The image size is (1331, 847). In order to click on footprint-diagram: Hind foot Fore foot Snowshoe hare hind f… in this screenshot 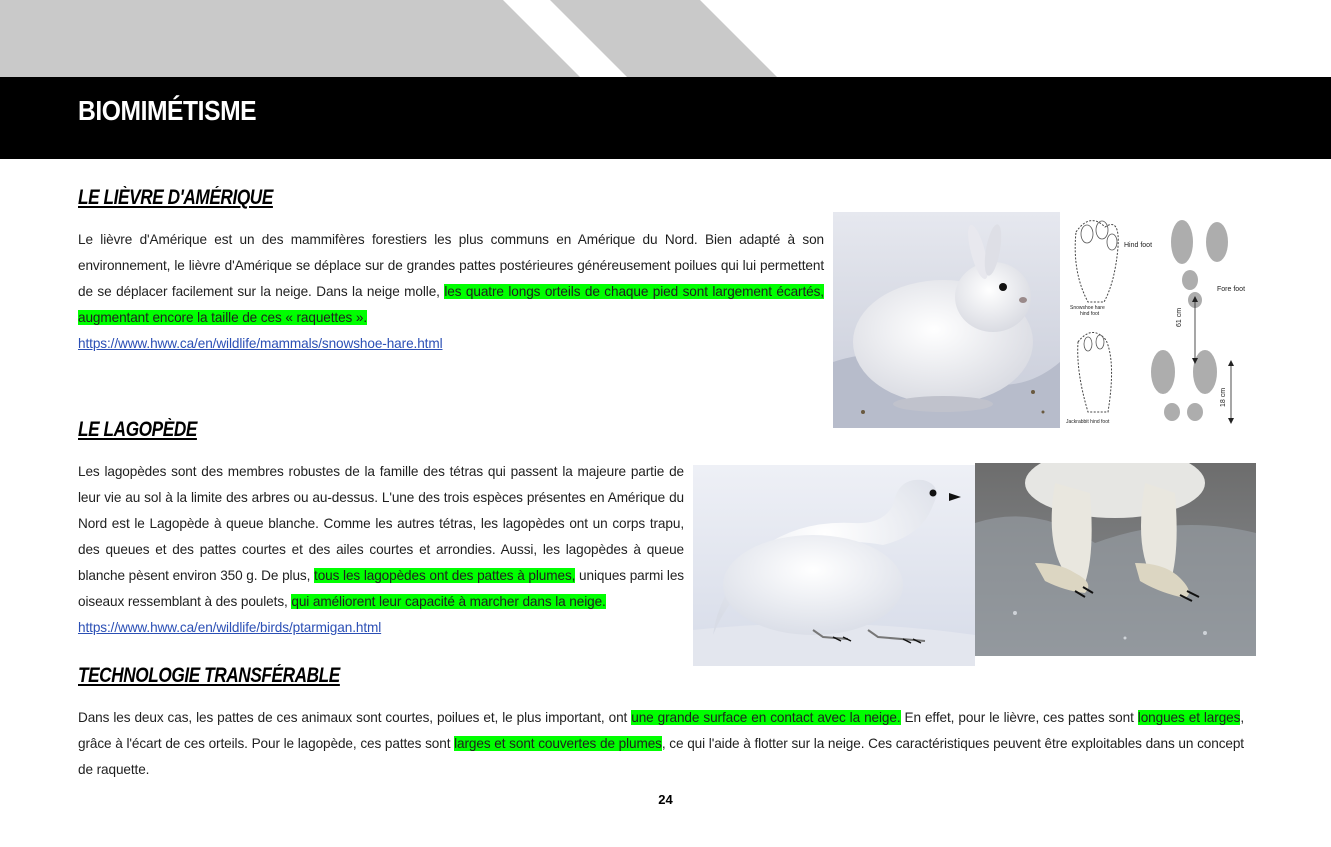, I will do `click(1159, 320)`.